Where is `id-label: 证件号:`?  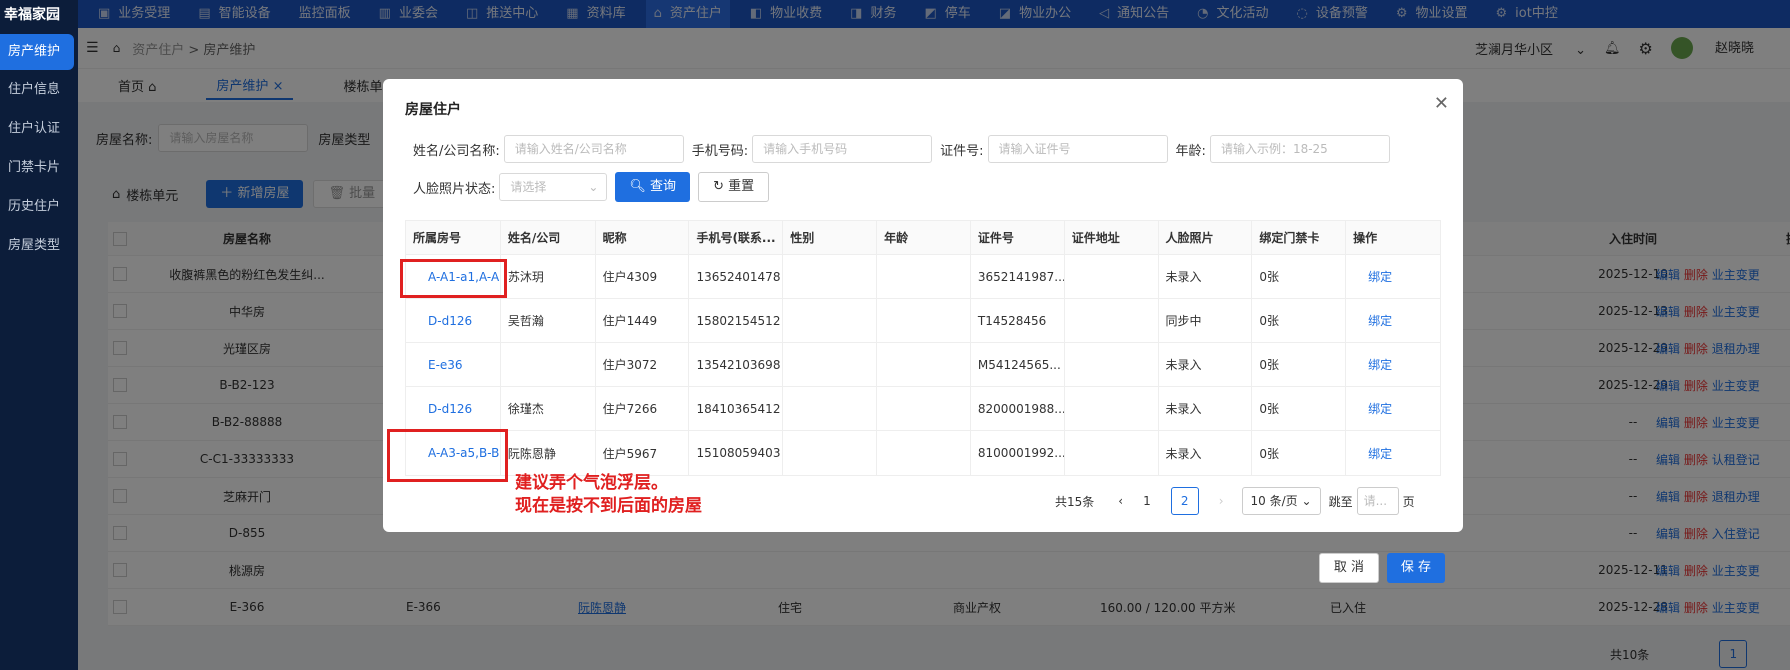 id-label: 证件号: is located at coordinates (962, 151).